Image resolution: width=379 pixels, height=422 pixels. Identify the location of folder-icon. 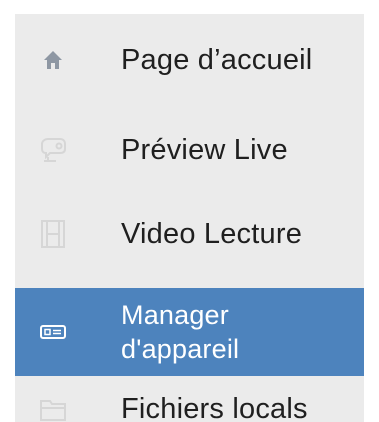
(53, 407).